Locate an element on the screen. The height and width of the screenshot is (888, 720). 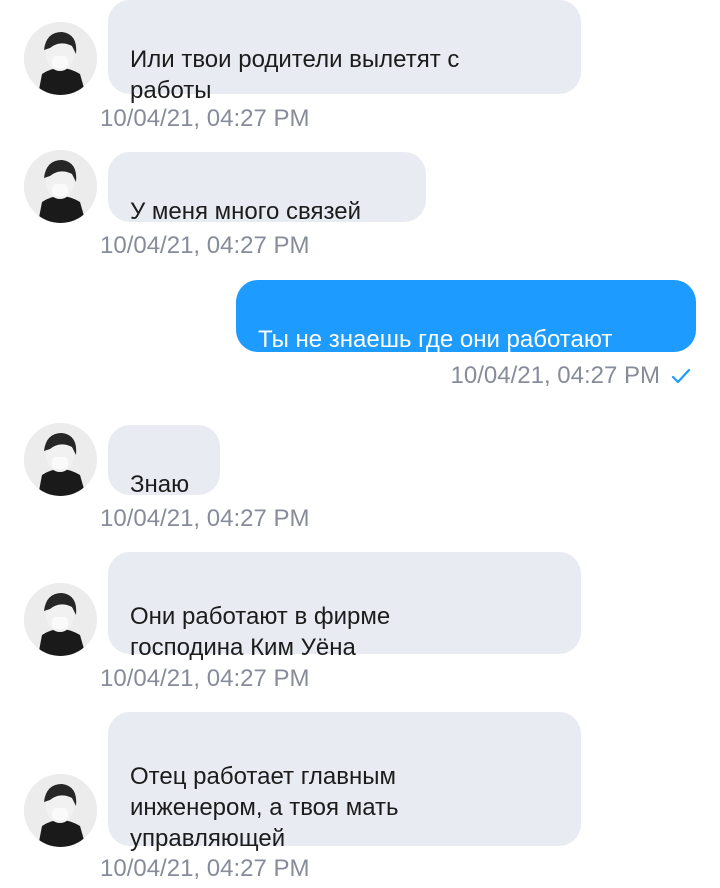
message-bubble-outgoing: Ты не знаешь где они работают is located at coordinates (466, 316).